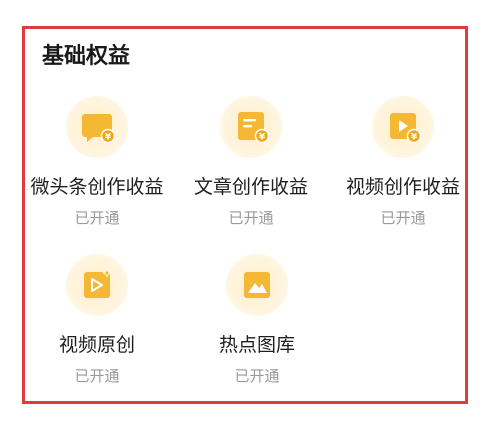  What do you see at coordinates (97, 187) in the screenshot?
I see `benefit-label: 微头条创作收益` at bounding box center [97, 187].